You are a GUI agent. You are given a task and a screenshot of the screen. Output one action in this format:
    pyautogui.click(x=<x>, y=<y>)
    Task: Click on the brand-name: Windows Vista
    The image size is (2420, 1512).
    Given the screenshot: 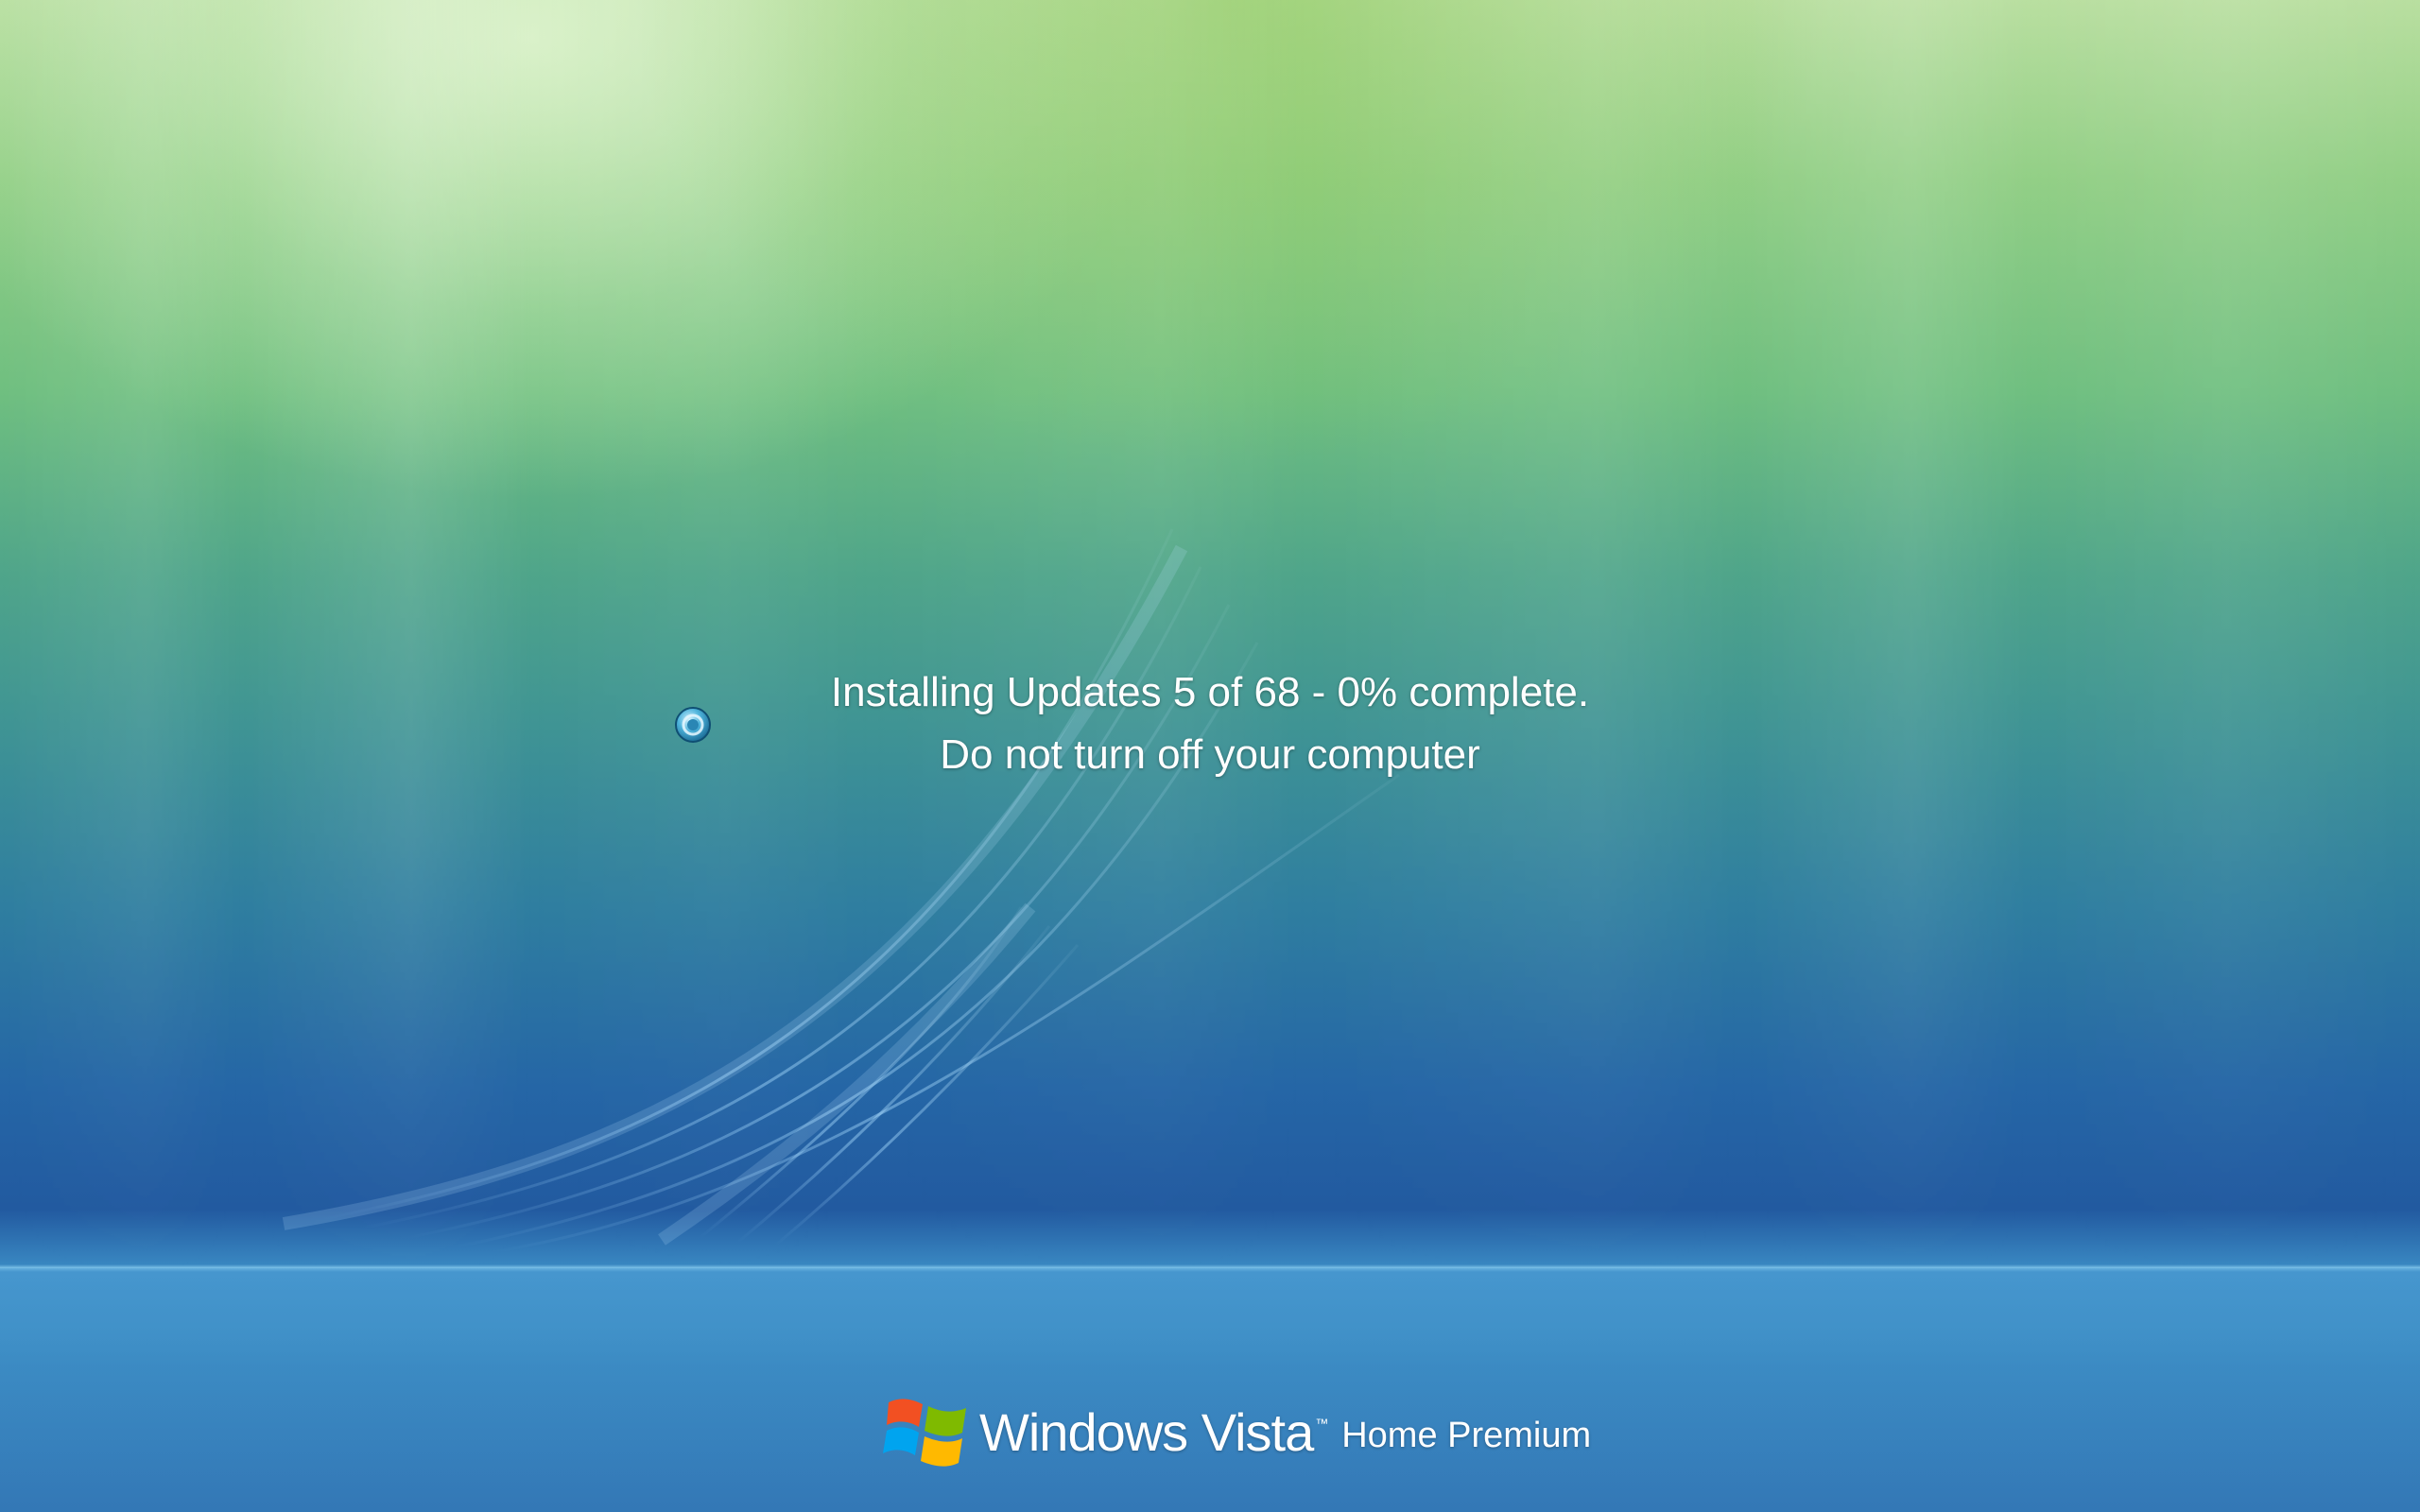 What is the action you would take?
    pyautogui.click(x=1146, y=1431)
    